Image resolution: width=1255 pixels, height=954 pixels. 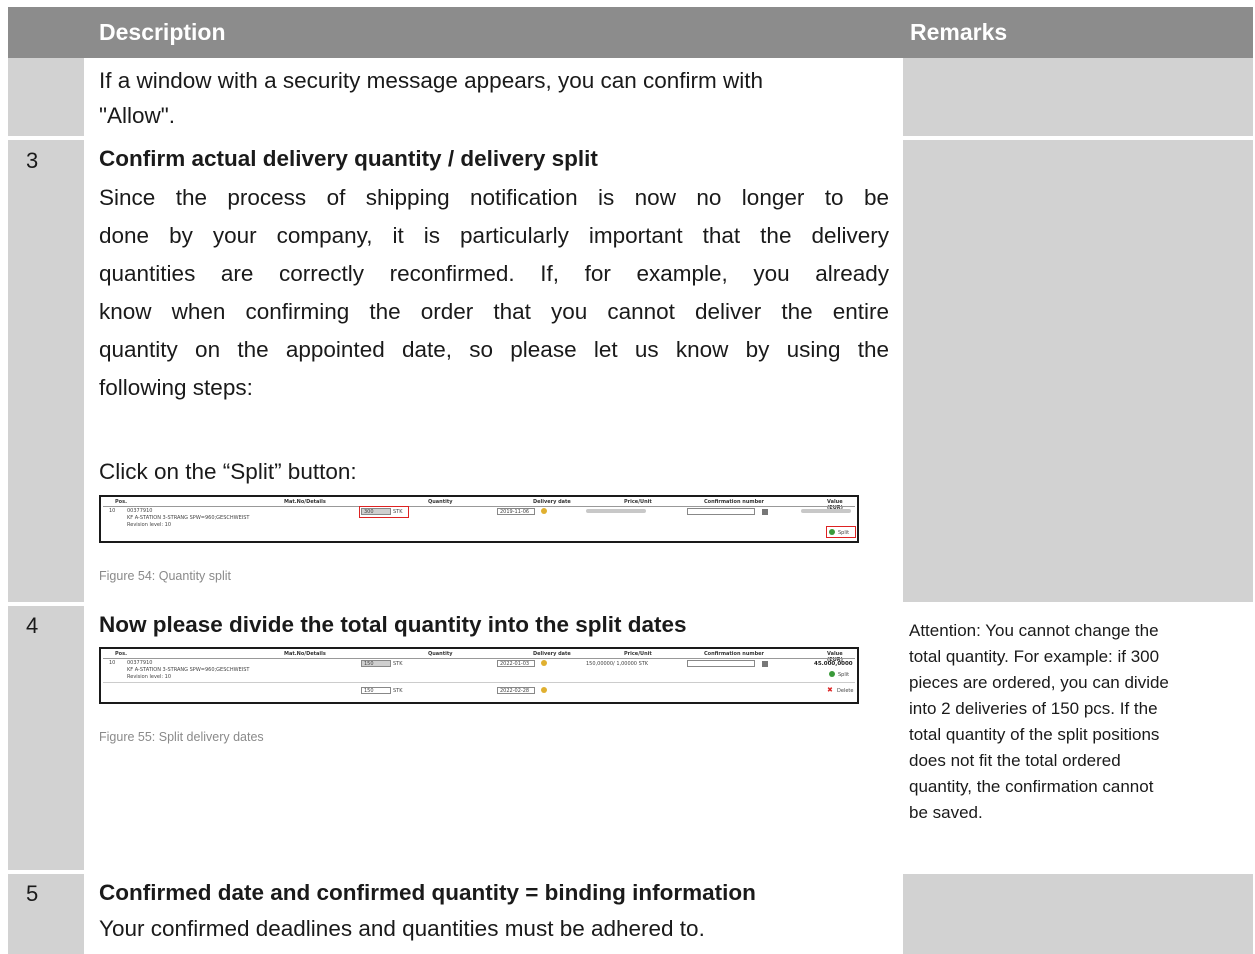 I want to click on split-date-input: 2022-02-28, so click(x=516, y=690).